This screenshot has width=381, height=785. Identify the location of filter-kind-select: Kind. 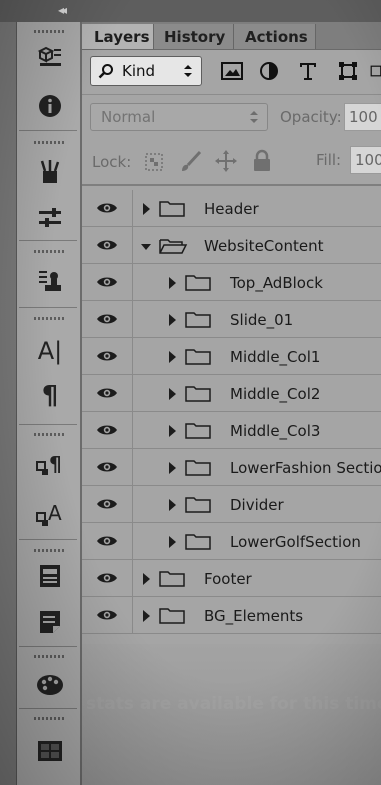
(146, 71).